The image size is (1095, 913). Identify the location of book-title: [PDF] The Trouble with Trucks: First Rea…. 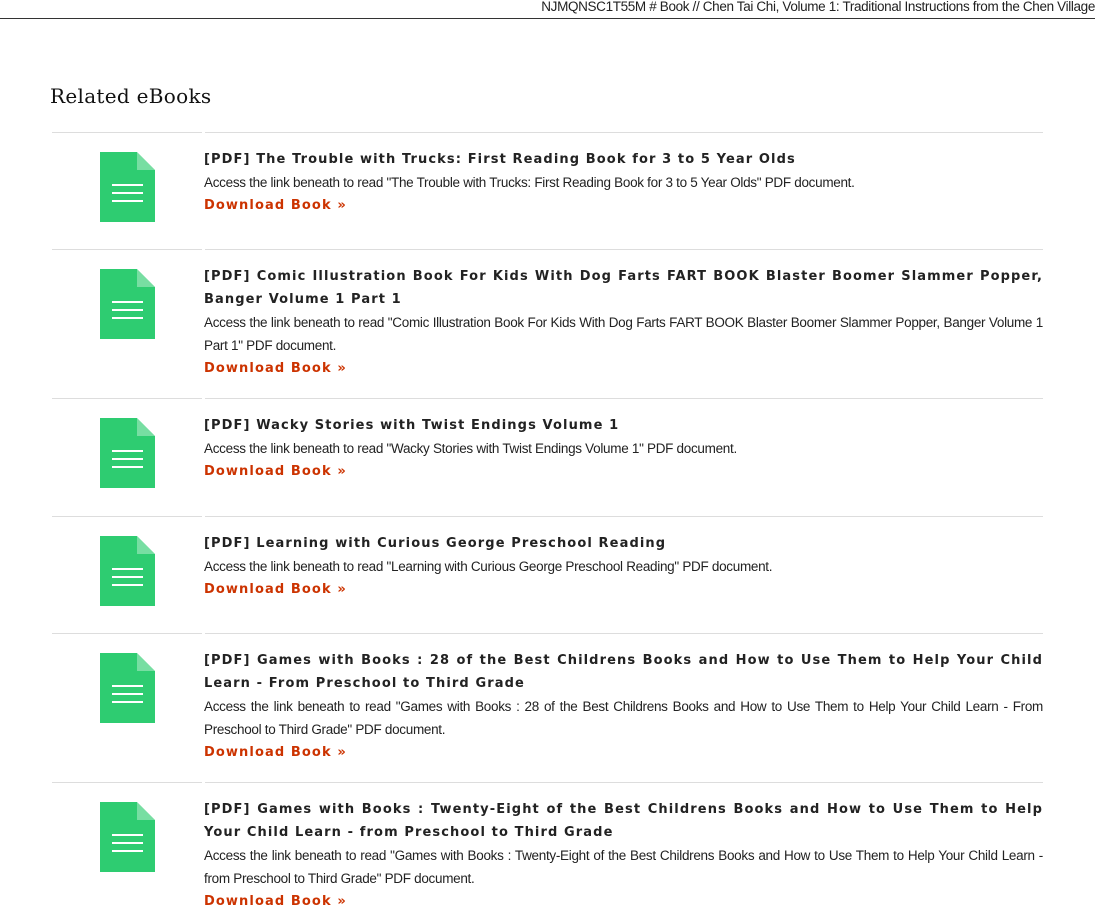
(500, 159).